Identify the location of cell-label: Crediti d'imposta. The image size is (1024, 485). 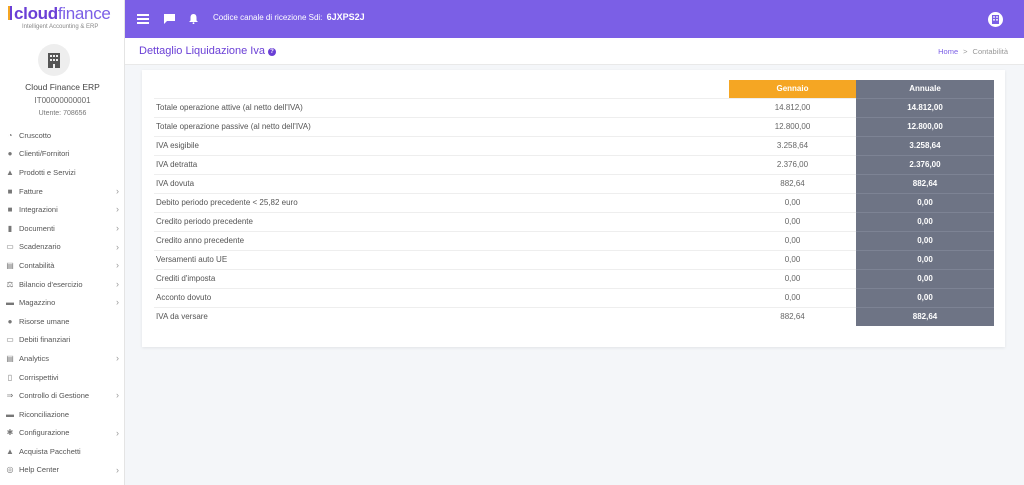
(441, 278).